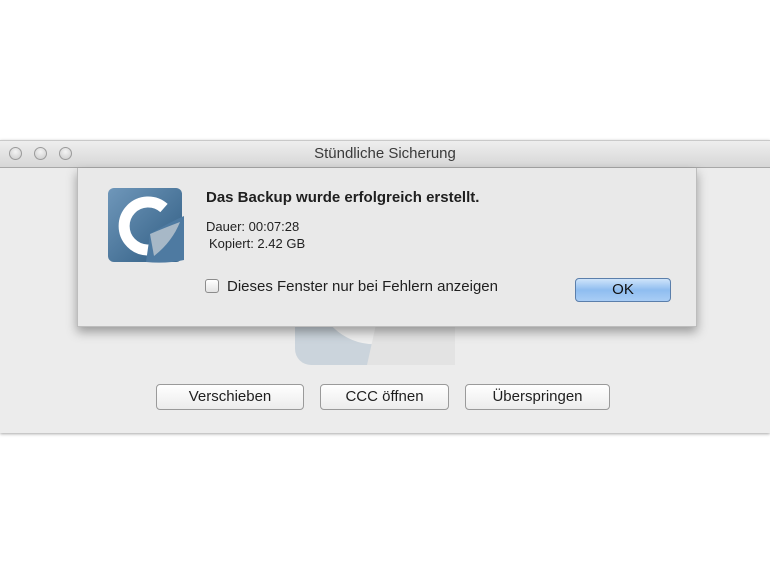 This screenshot has height=578, width=770. I want to click on open-ccc-button: CCC öffnen, so click(384, 397).